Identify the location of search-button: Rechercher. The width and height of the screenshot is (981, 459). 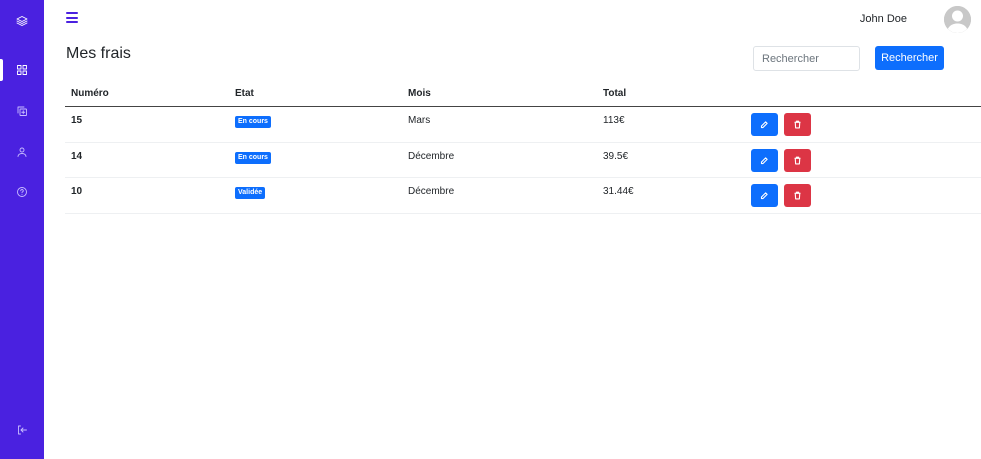
(909, 58).